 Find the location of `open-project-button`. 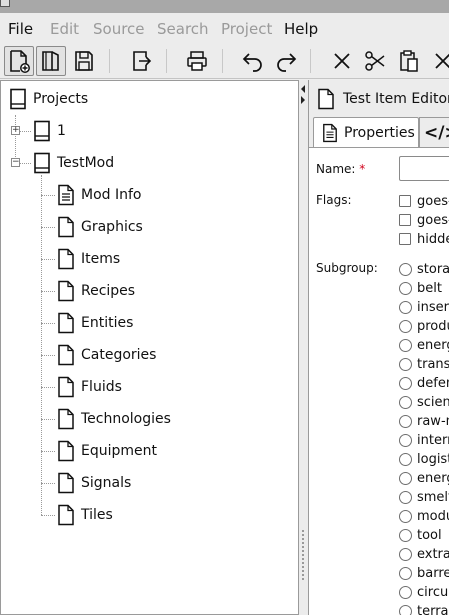

open-project-button is located at coordinates (51, 61).